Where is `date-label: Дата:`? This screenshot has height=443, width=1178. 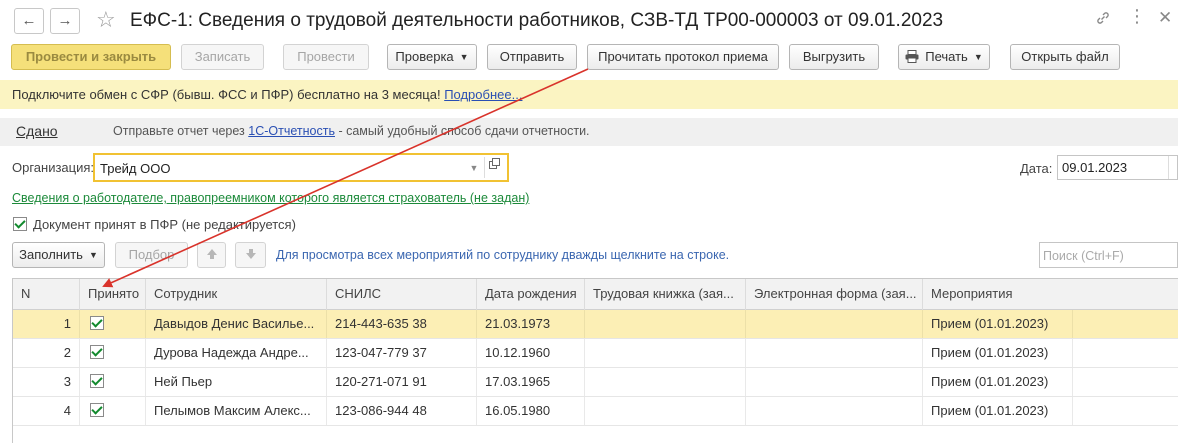
date-label: Дата: is located at coordinates (1036, 168).